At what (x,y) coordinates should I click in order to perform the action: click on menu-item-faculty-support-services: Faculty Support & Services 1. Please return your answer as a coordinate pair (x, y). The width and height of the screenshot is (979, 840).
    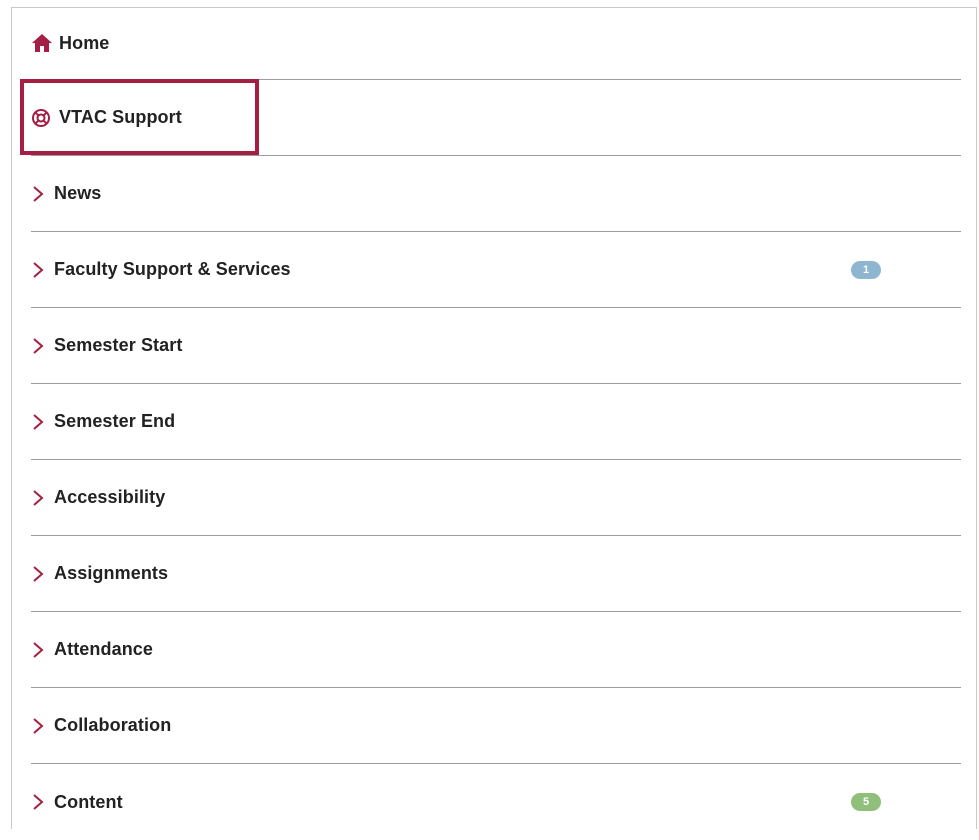
    Looking at the image, I should click on (496, 270).